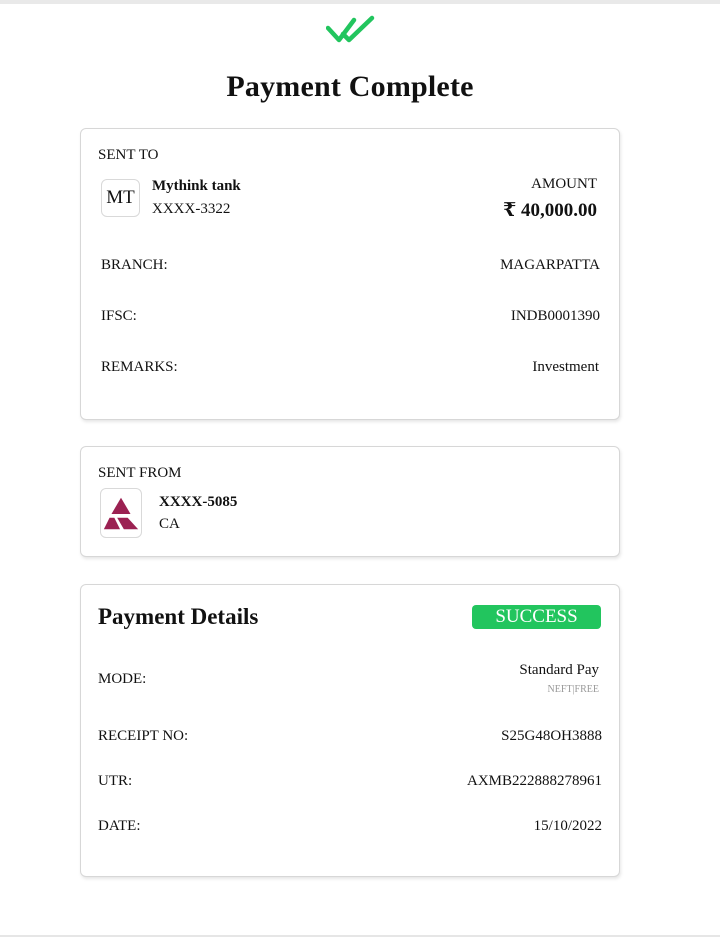 The height and width of the screenshot is (937, 720). I want to click on mode-label: MODE:, so click(122, 679).